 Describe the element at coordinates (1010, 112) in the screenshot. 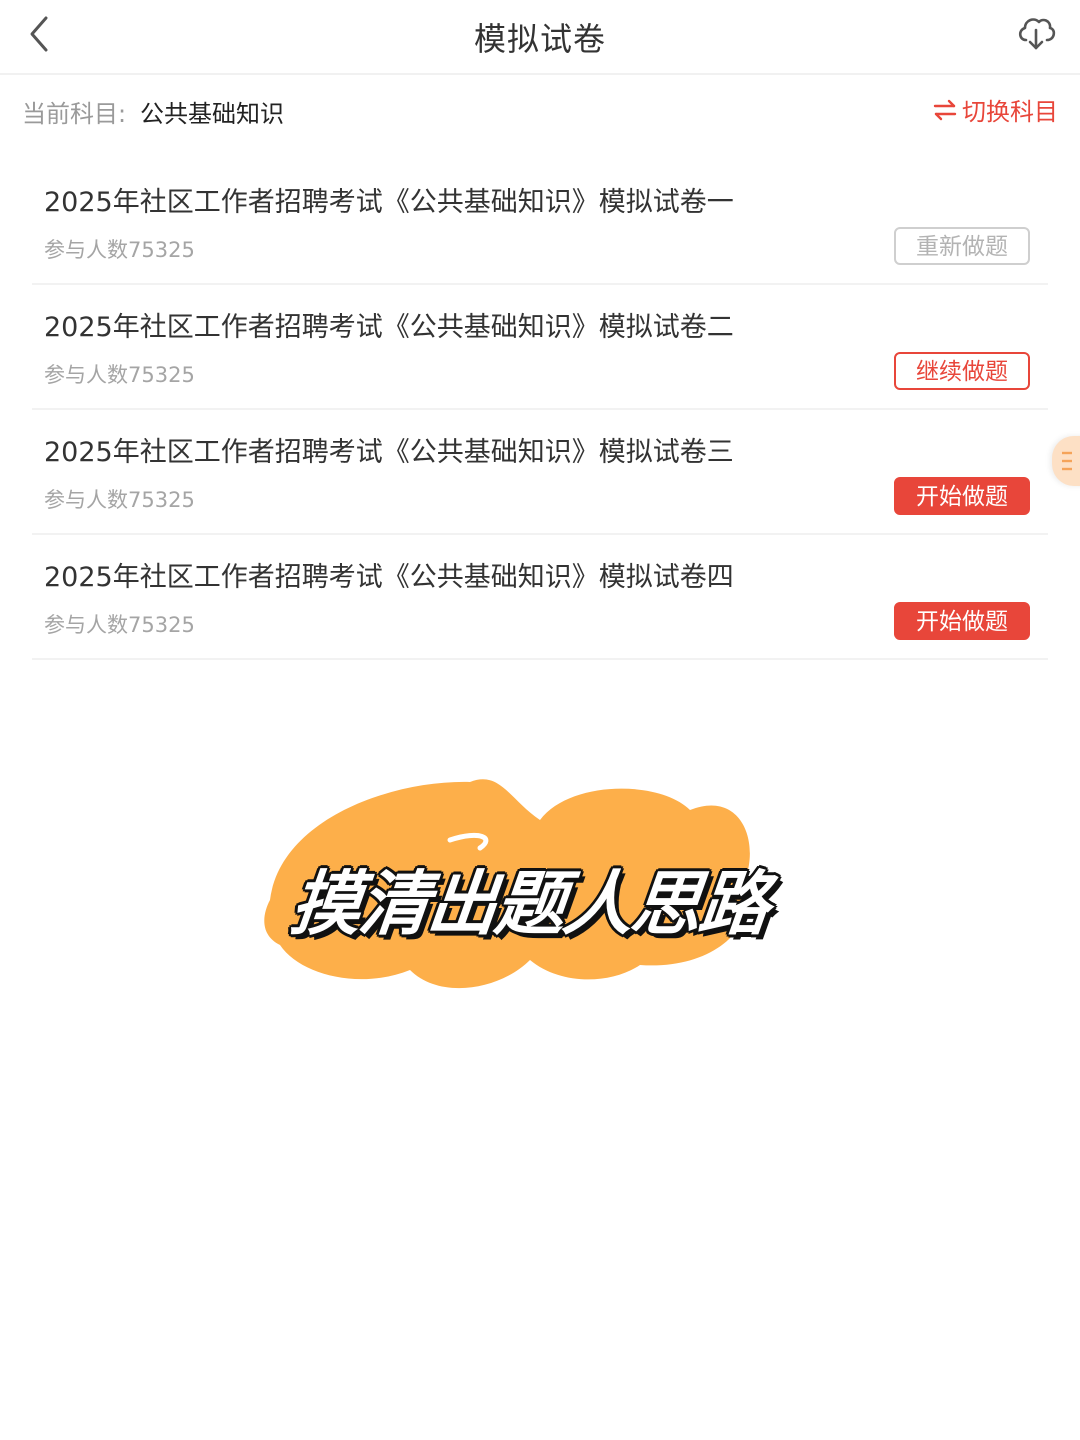

I see `switch-subject-label: 切换科目` at that location.